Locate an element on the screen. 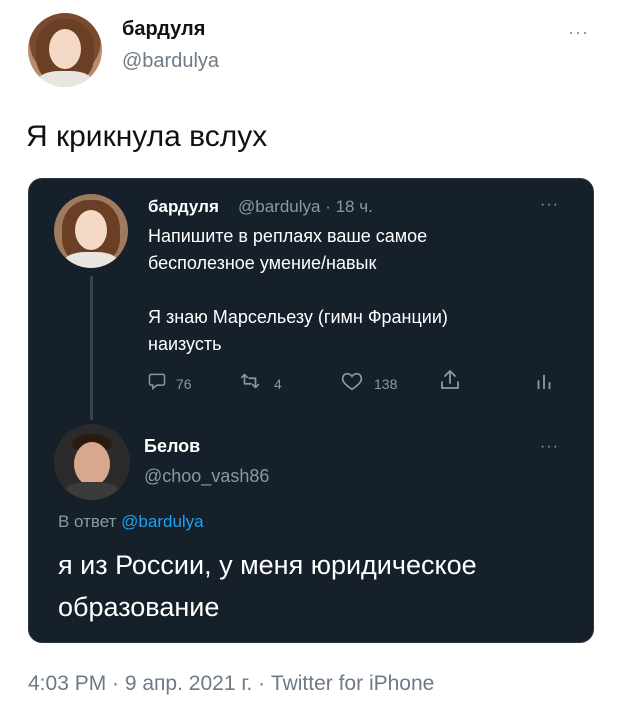  more-options-icon: ··· is located at coordinates (578, 32).